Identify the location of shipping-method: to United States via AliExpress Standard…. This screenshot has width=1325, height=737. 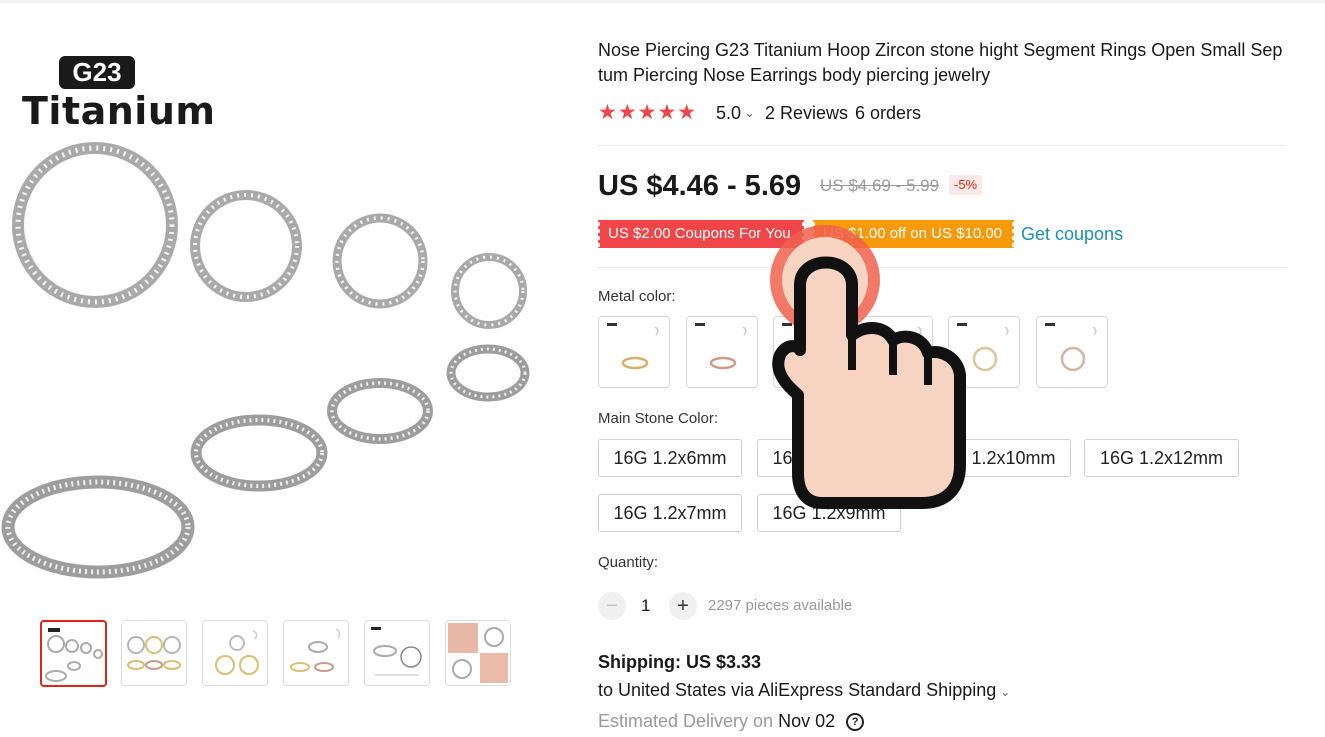
(804, 691).